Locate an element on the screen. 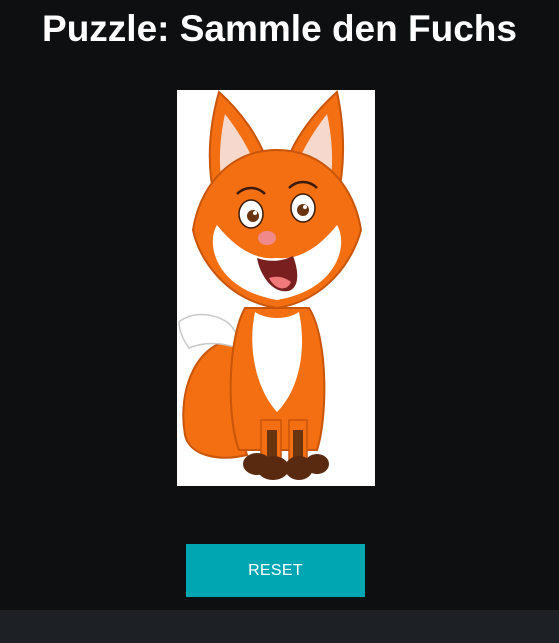  right-paw is located at coordinates (317, 464).